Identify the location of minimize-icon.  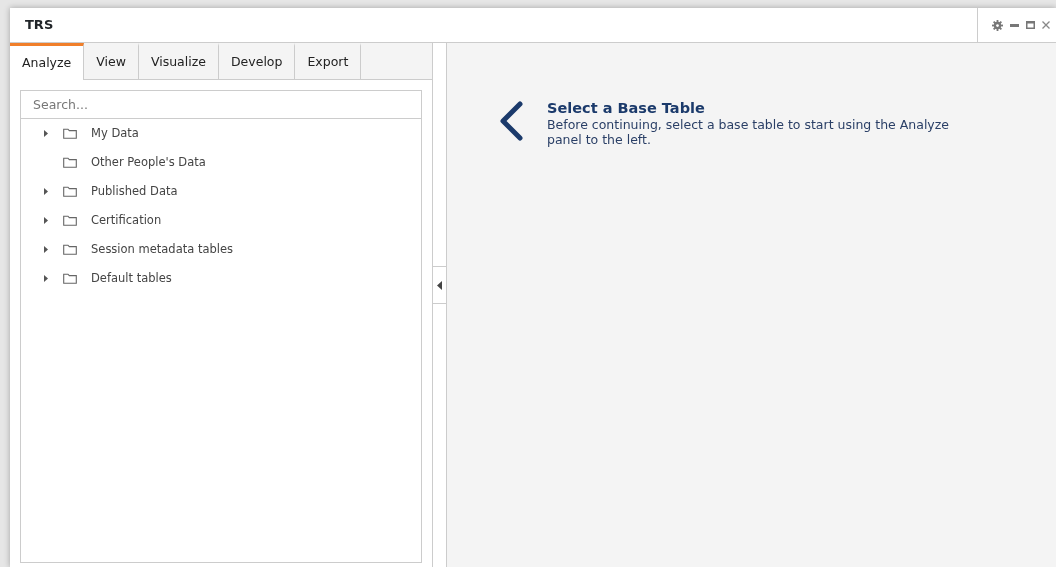
(1014, 25).